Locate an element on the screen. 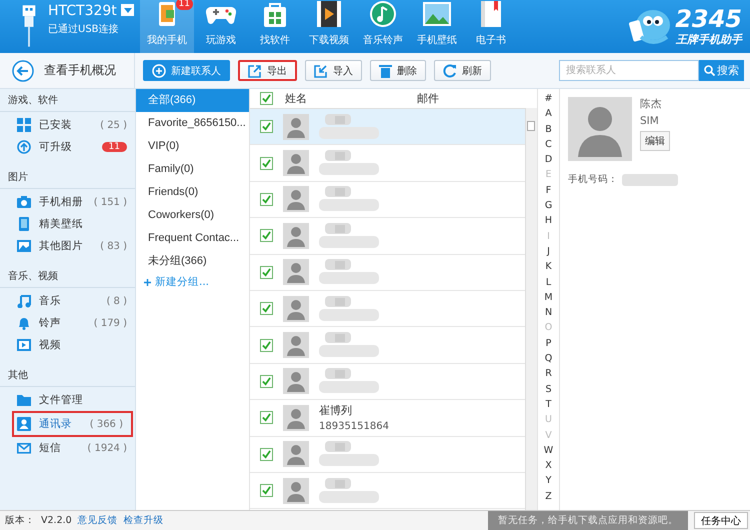  index-letter: # is located at coordinates (548, 98).